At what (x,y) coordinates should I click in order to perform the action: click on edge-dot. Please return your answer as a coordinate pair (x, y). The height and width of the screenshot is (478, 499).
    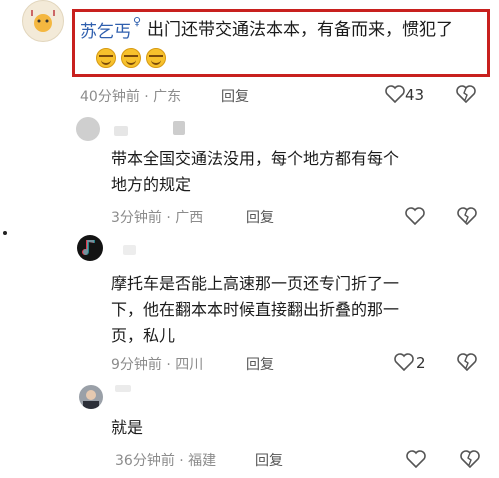
    Looking at the image, I should click on (5, 233).